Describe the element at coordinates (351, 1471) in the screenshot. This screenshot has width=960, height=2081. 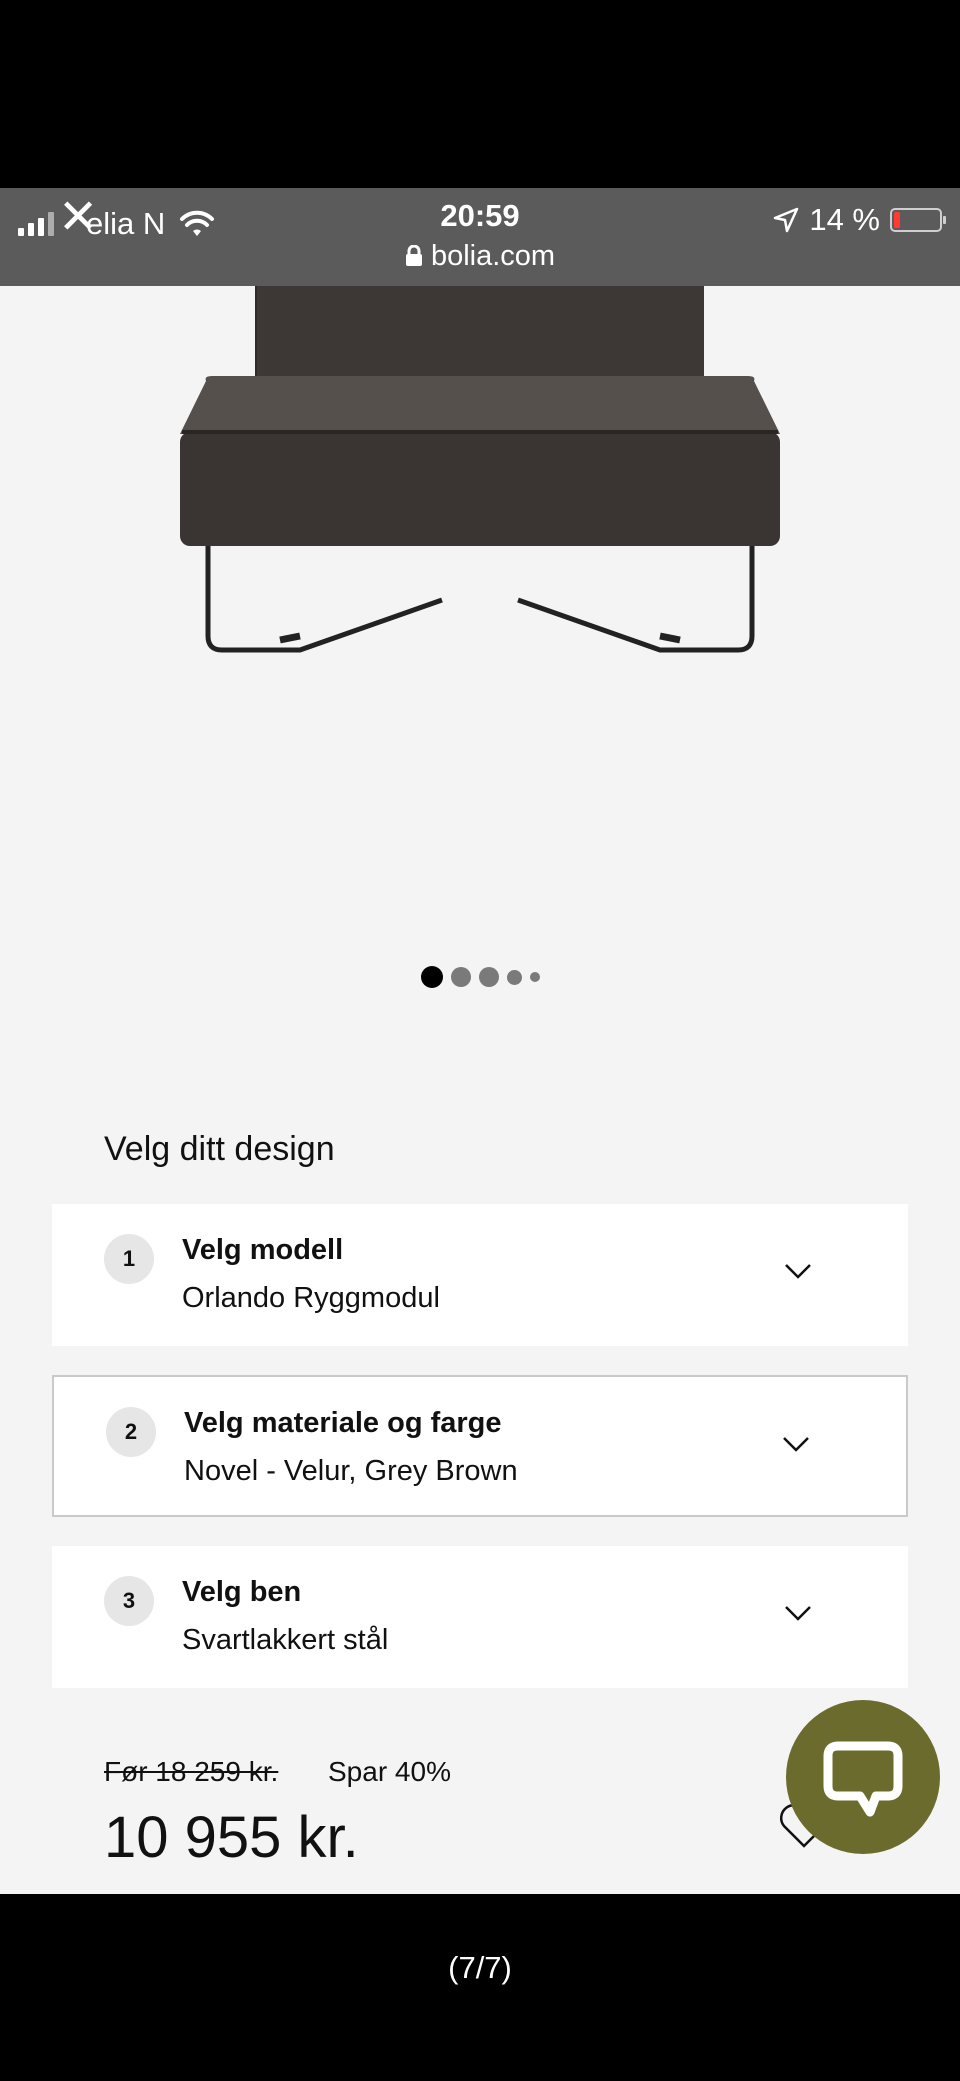
I see `step-value: Novel - Velur, Grey Brown` at that location.